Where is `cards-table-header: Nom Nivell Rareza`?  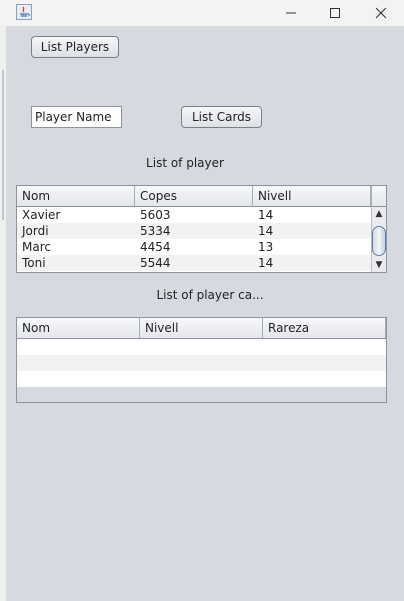
cards-table-header: Nom Nivell Rareza is located at coordinates (201, 328).